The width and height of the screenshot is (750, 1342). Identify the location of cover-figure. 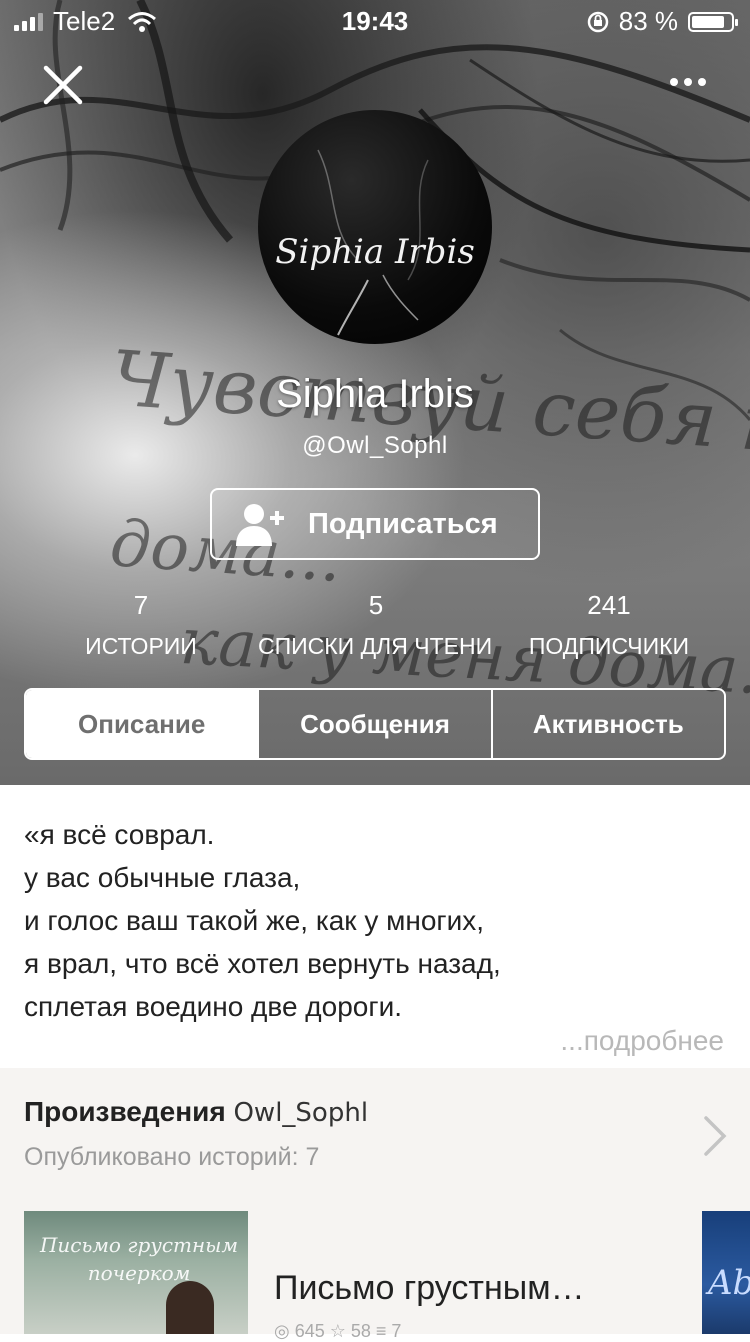
(190, 1307).